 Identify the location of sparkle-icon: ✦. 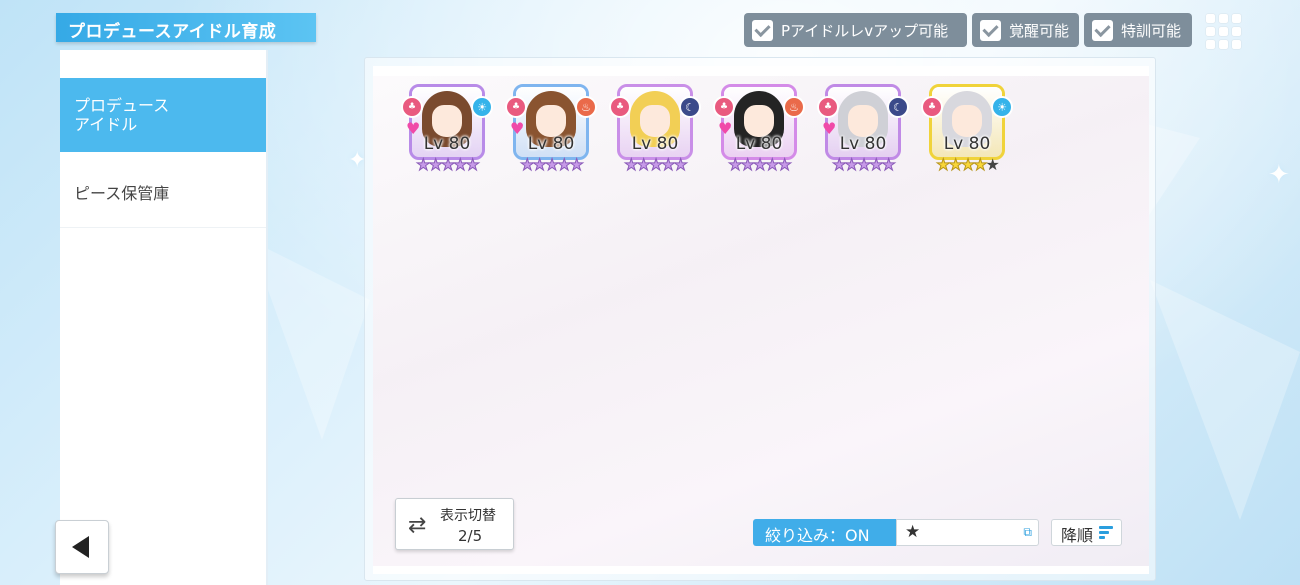
(1279, 175).